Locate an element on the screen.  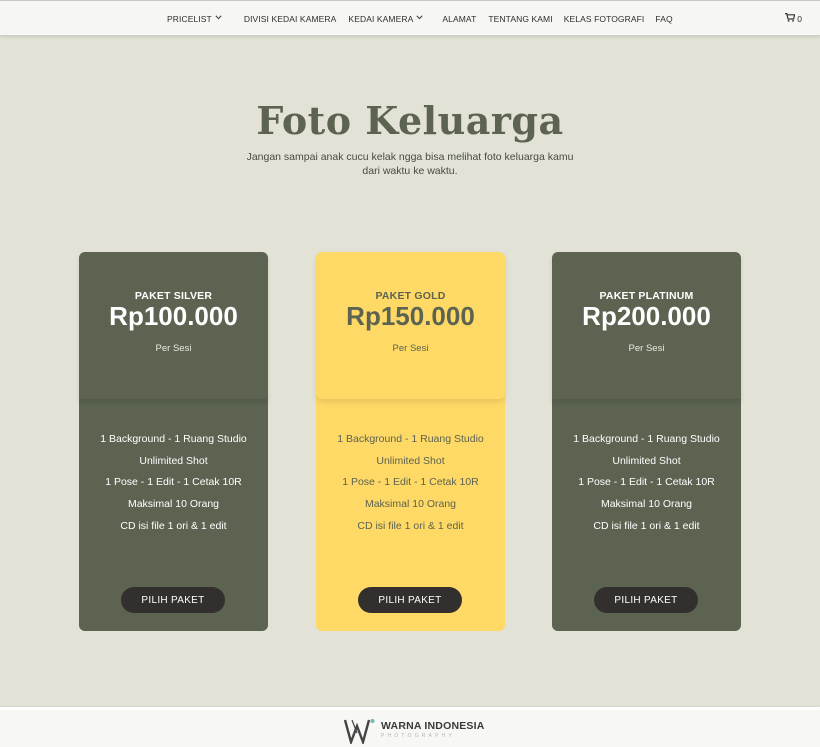
logo-text: WARNA INDONESIA PHOTOGRAPHY is located at coordinates (433, 729).